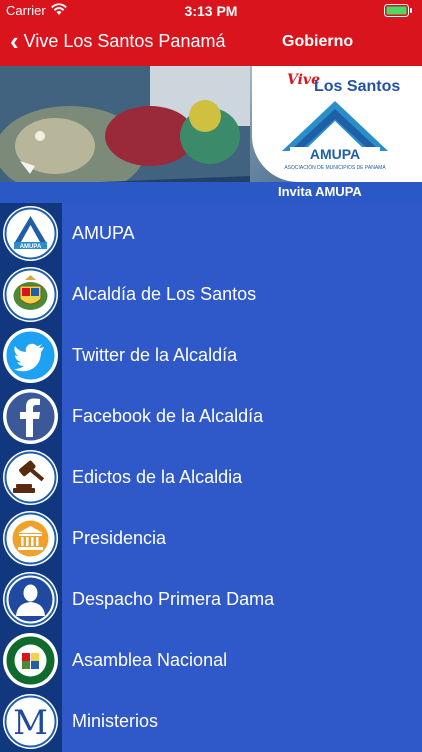 The width and height of the screenshot is (422, 752). I want to click on list-item-presidencia: Presidencia, so click(211, 538).